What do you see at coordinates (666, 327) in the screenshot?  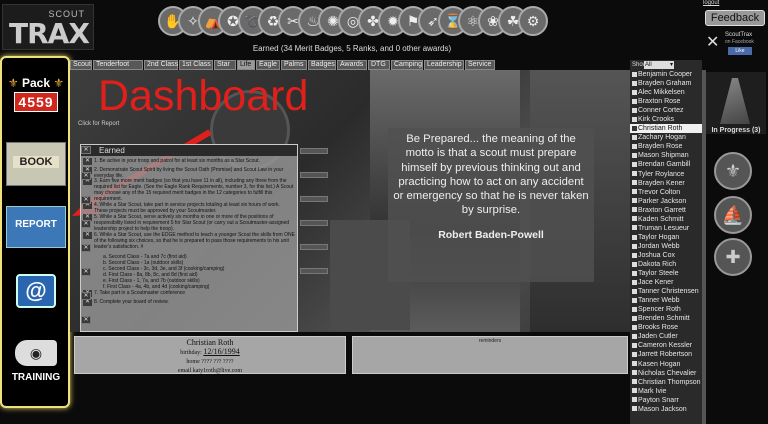 I see `scout-list-item: Brooks Rose` at bounding box center [666, 327].